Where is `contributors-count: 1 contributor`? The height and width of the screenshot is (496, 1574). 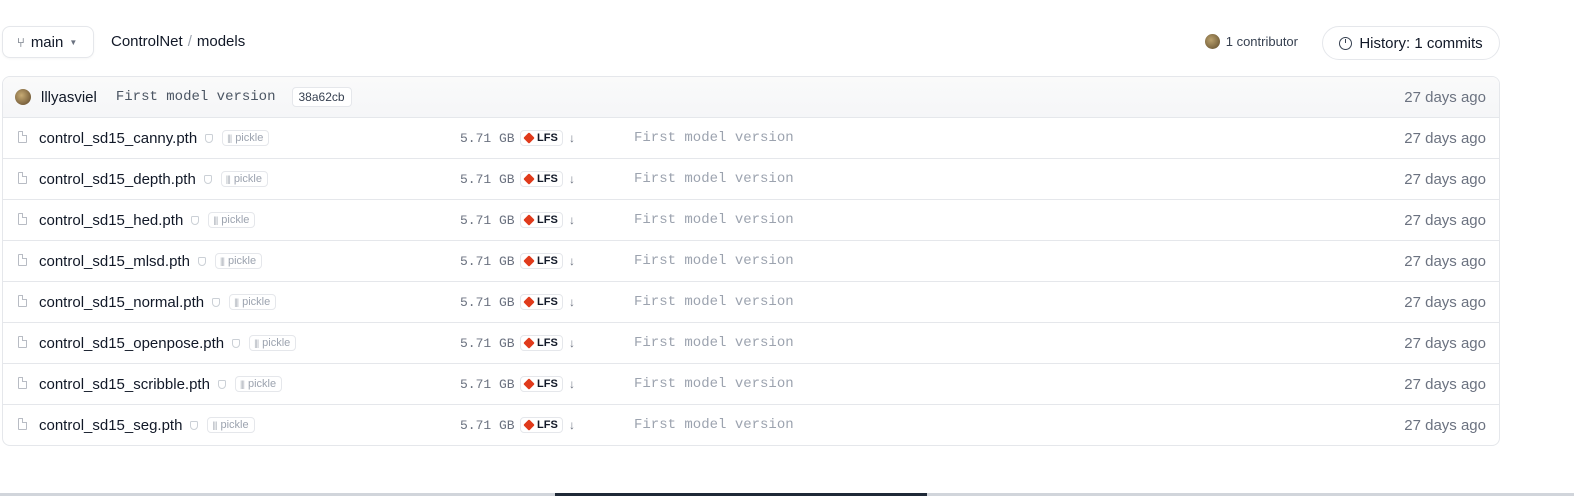 contributors-count: 1 contributor is located at coordinates (1261, 41).